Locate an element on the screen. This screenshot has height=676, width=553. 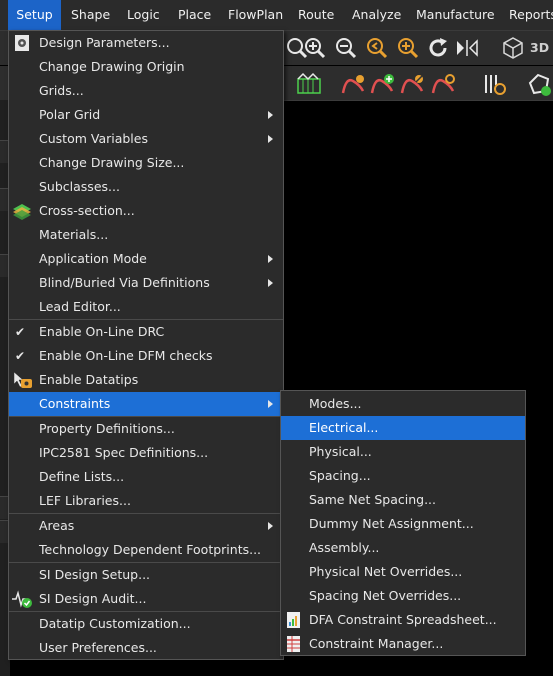
menu-analyze: Analyze is located at coordinates (376, 15).